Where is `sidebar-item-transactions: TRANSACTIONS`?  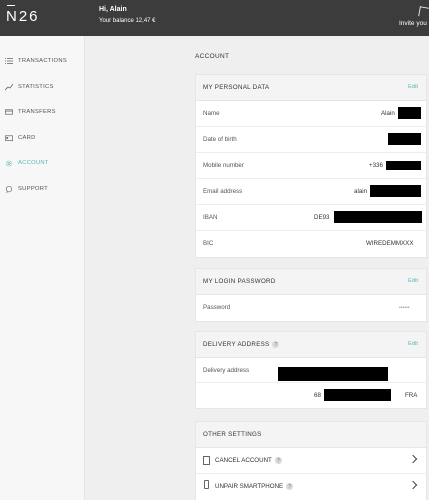 sidebar-item-transactions: TRANSACTIONS is located at coordinates (42, 61).